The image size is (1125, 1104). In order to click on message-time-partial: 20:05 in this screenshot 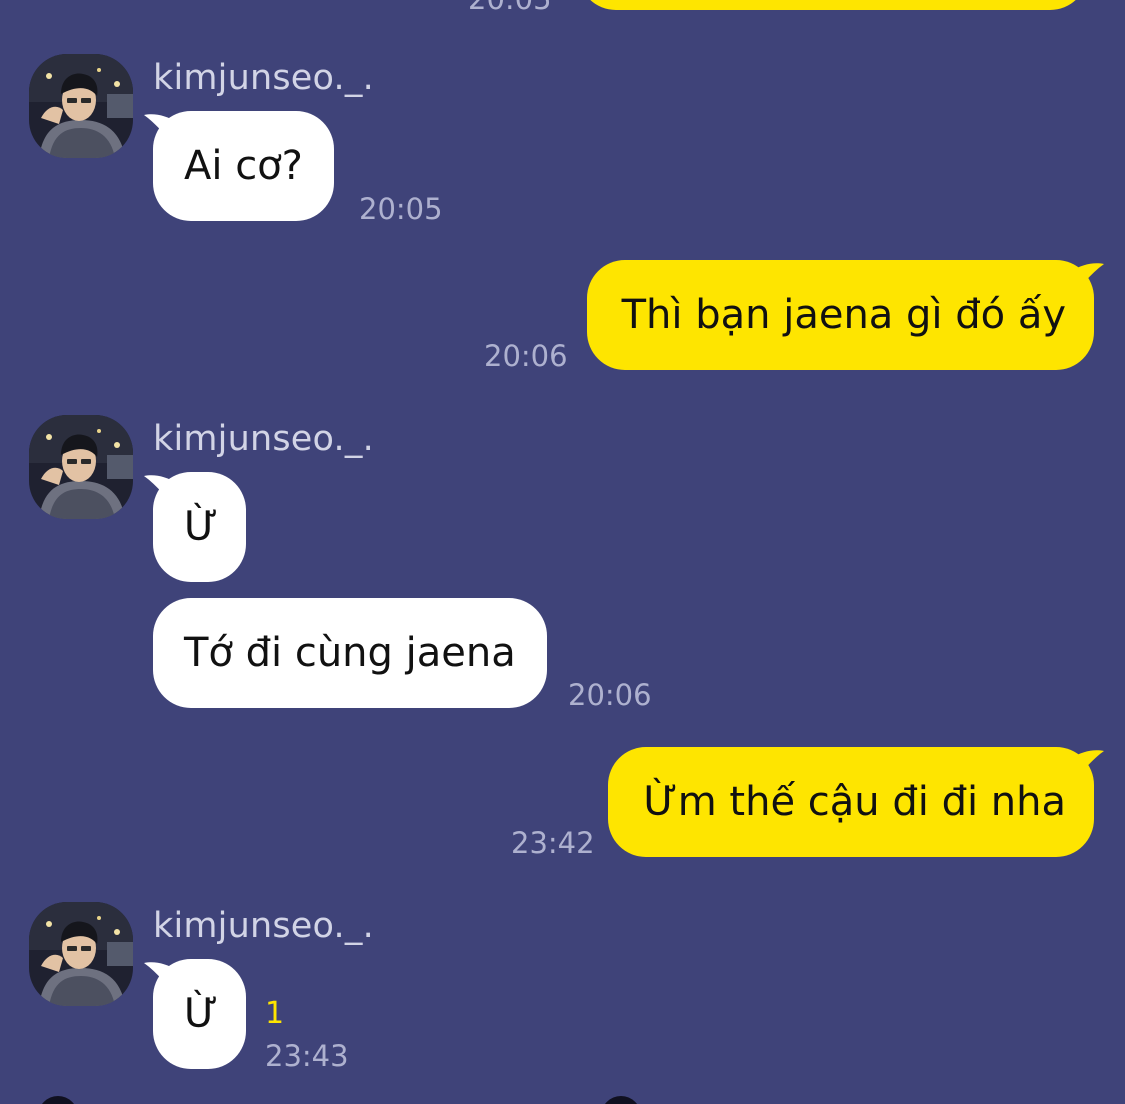, I will do `click(510, 8)`.